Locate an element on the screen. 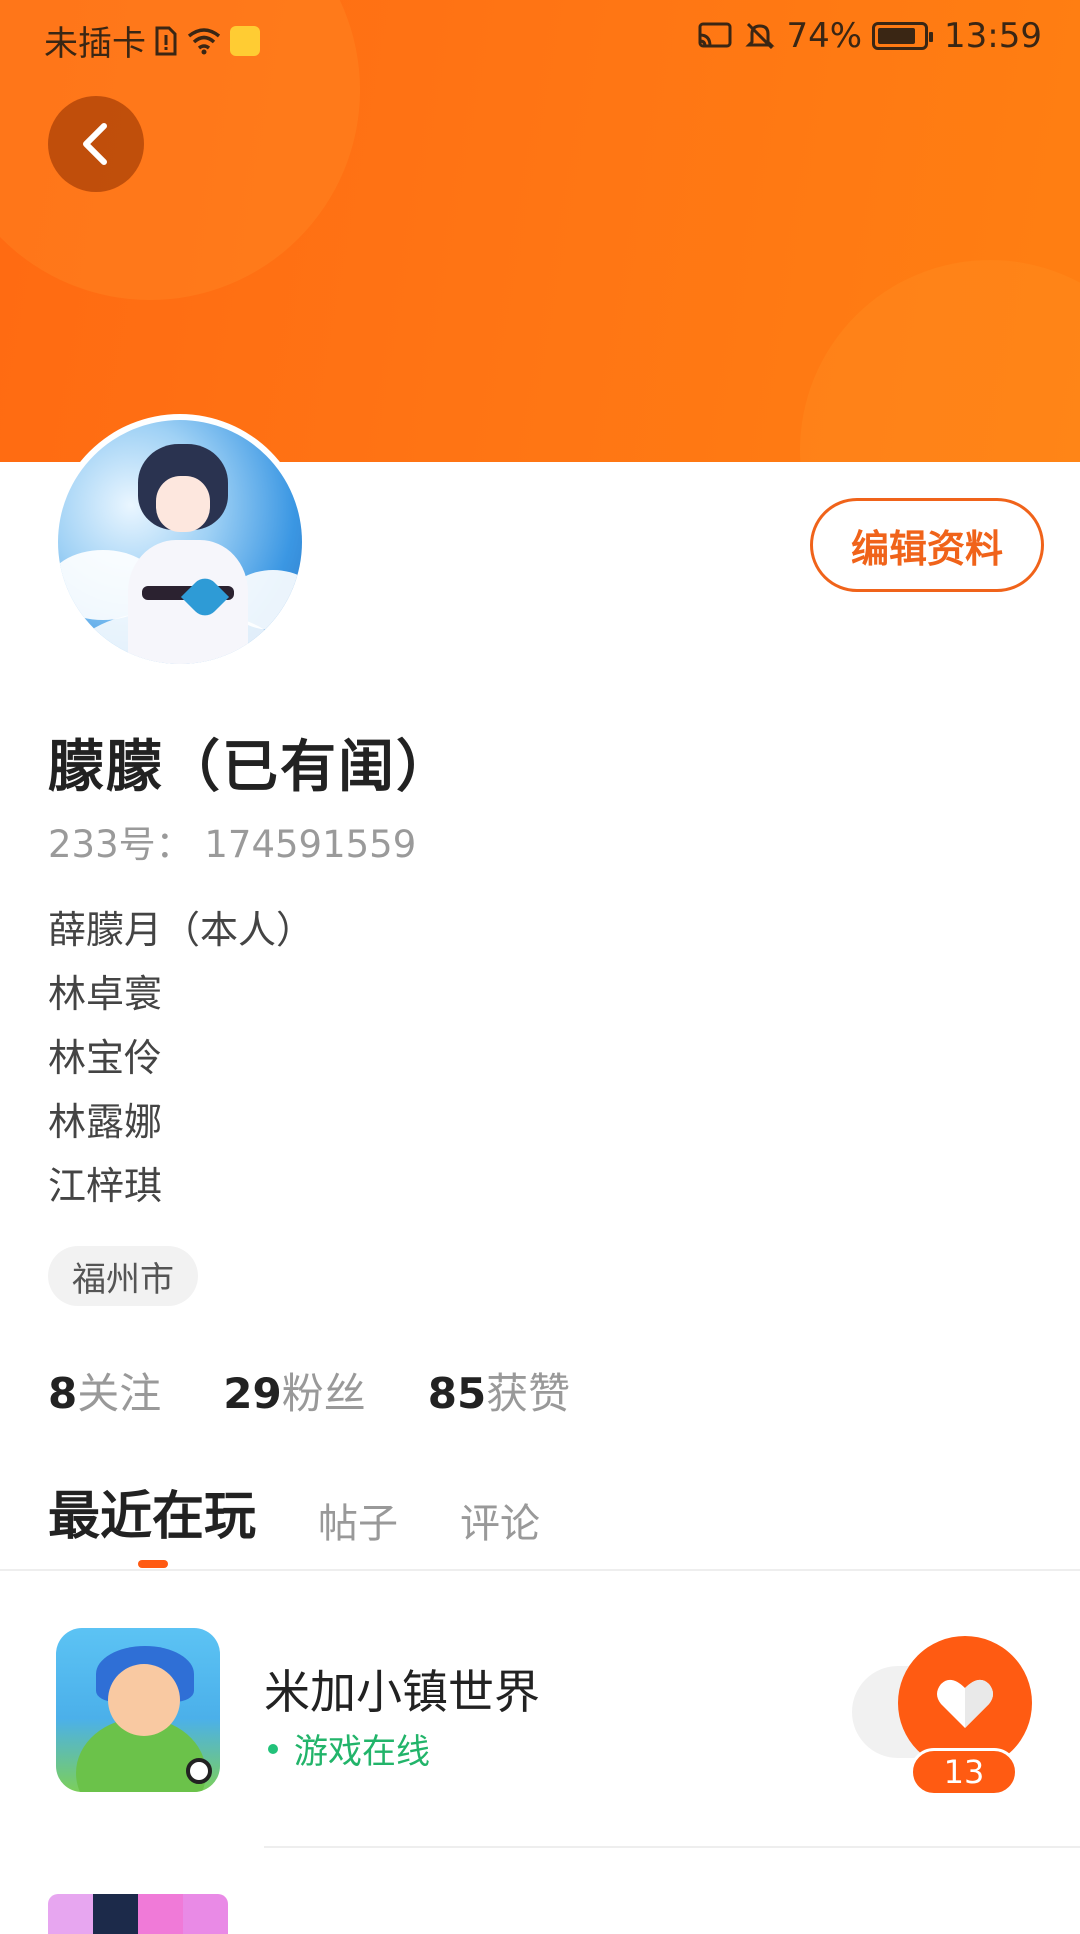 This screenshot has height=1934, width=1080. chevron-left-icon is located at coordinates (95, 144).